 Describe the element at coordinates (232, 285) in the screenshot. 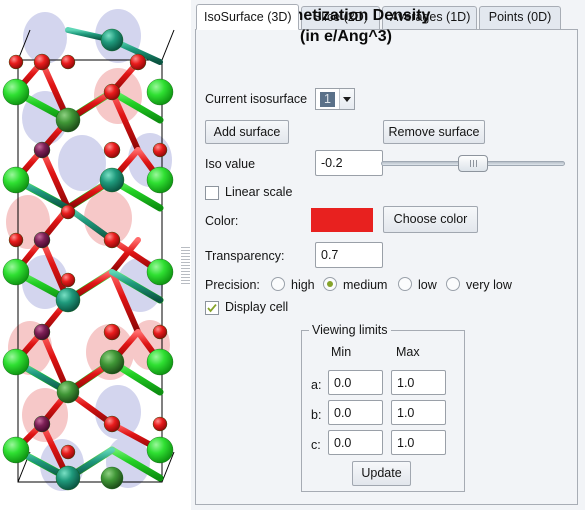

I see `precision-label: Precision:` at that location.